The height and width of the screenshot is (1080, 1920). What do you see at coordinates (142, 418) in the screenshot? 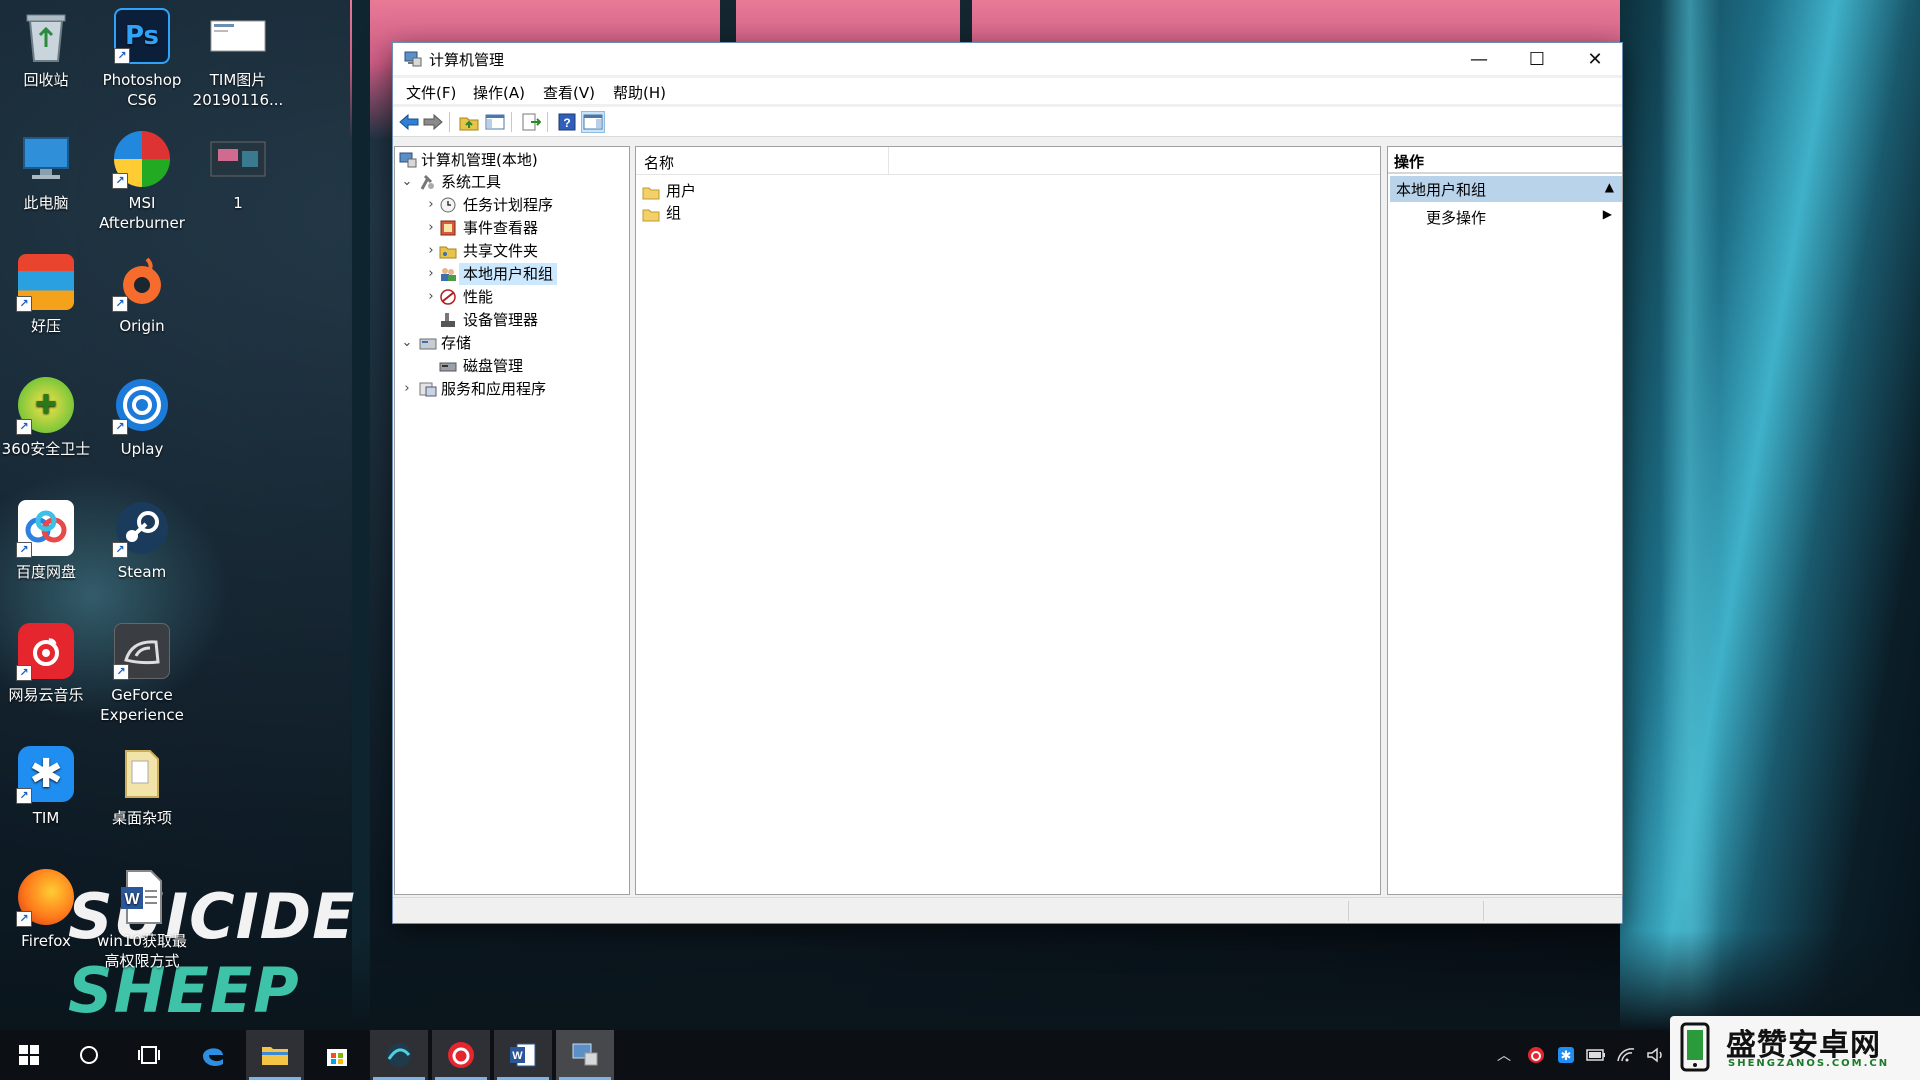
I see `desktop-icon-uplay: ↗ Uplay` at bounding box center [142, 418].